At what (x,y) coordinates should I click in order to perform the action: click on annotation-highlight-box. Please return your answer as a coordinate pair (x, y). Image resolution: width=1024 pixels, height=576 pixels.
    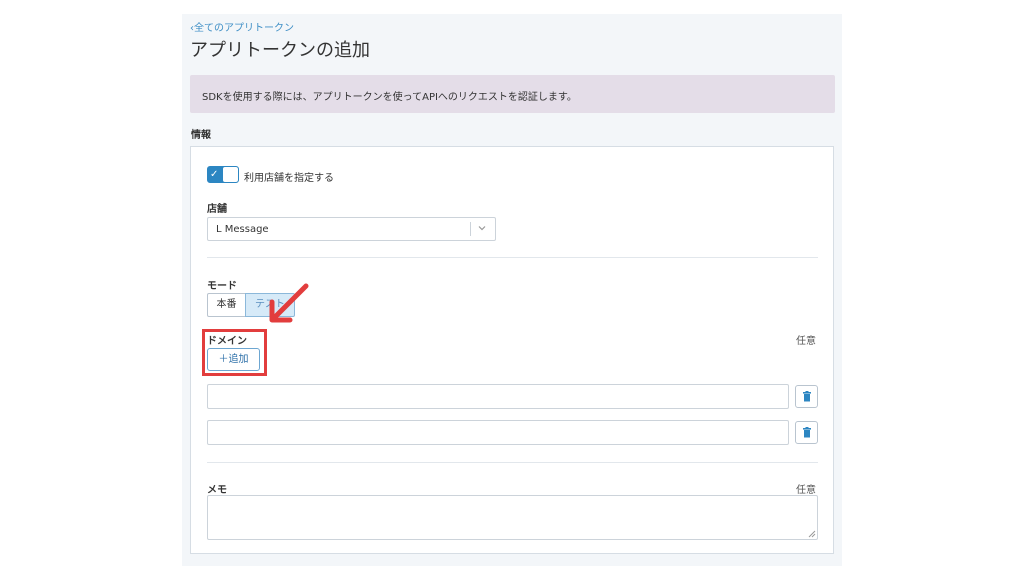
    Looking at the image, I should click on (234, 352).